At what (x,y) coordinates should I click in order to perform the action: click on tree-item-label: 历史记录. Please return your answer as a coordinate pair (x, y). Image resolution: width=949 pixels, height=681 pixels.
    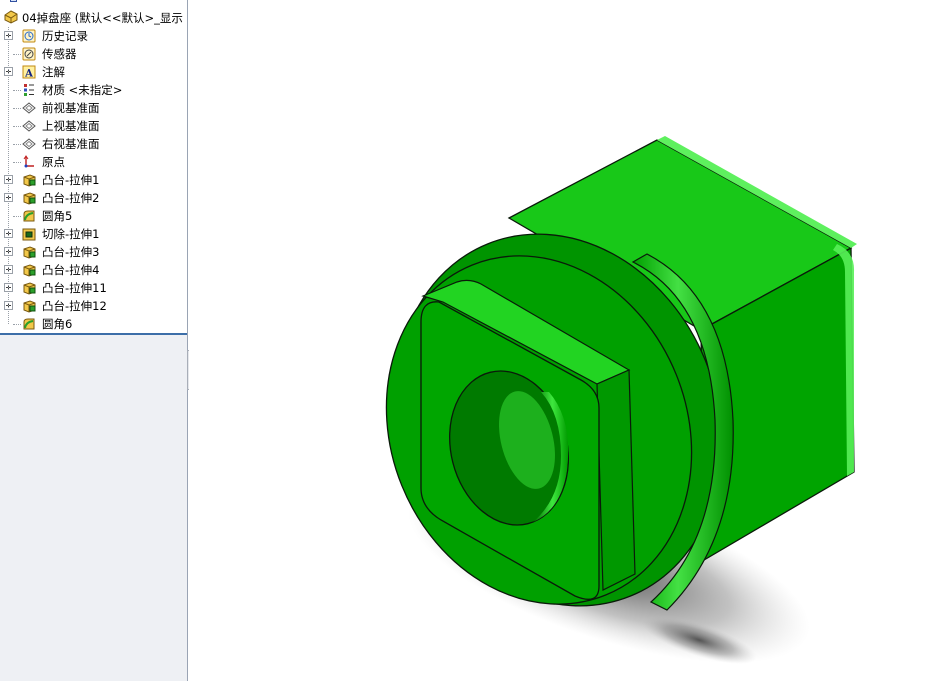
    Looking at the image, I should click on (65, 36).